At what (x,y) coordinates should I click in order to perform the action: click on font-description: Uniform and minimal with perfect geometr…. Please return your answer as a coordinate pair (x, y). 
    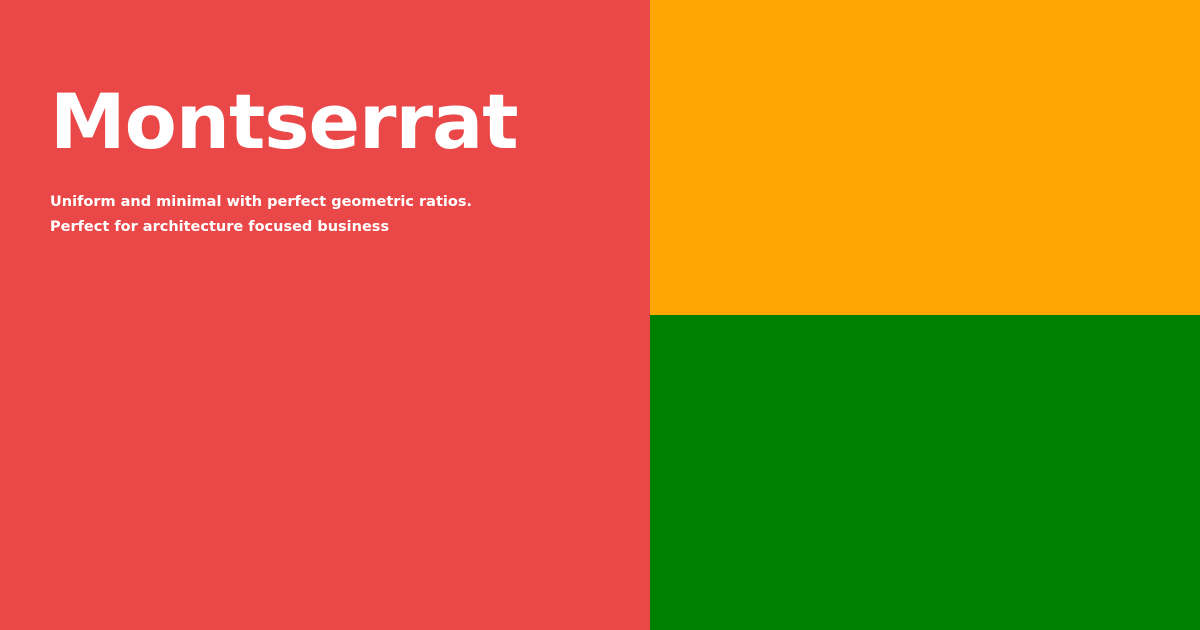
    Looking at the image, I should click on (350, 215).